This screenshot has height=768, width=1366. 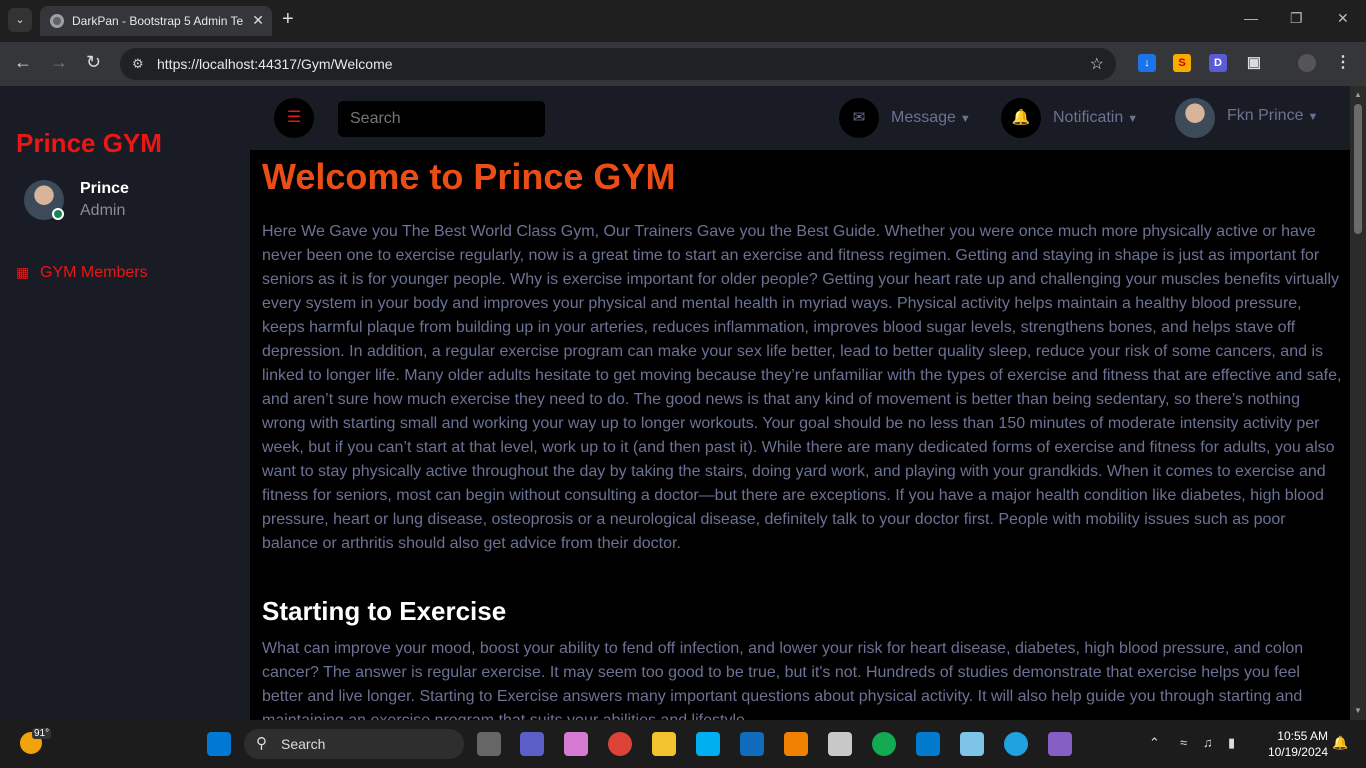 I want to click on vlc-icon, so click(x=796, y=744).